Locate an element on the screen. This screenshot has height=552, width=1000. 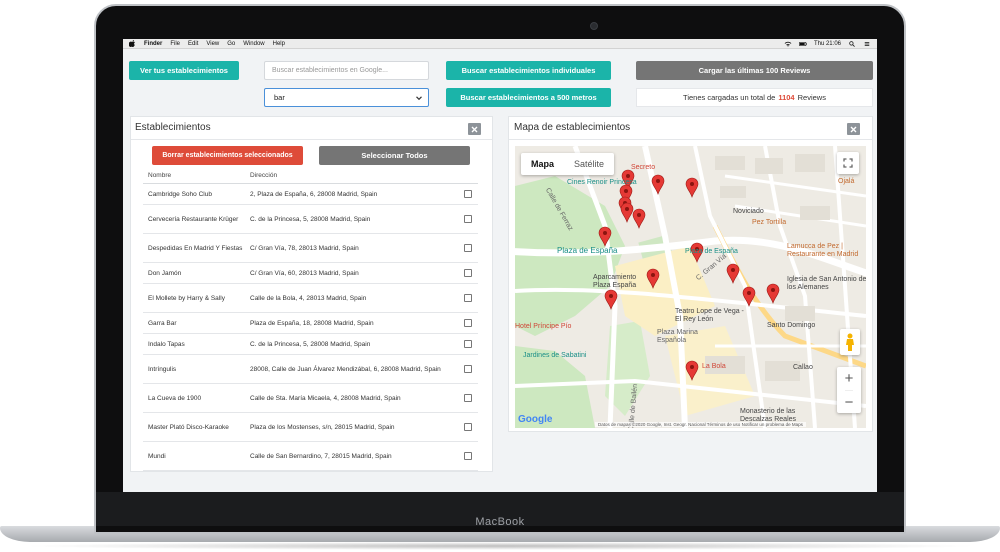
row-name: Don Jamón is located at coordinates (165, 273).